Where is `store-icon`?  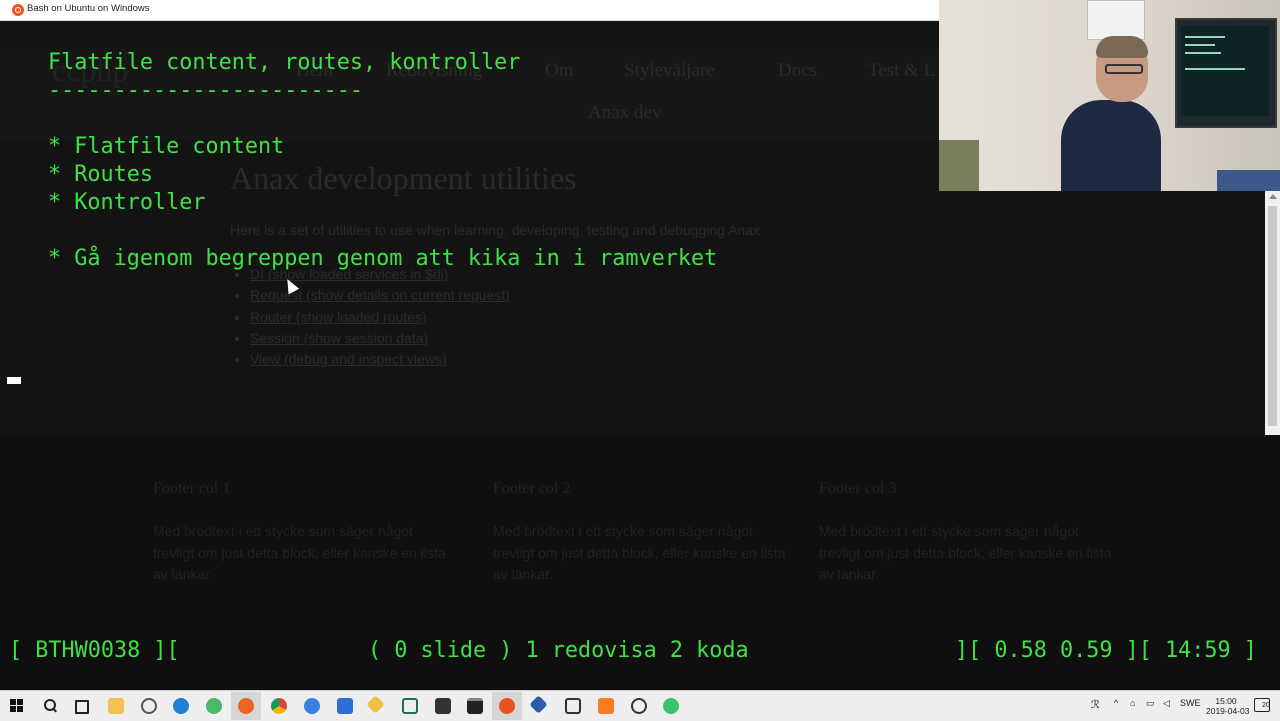 store-icon is located at coordinates (345, 706).